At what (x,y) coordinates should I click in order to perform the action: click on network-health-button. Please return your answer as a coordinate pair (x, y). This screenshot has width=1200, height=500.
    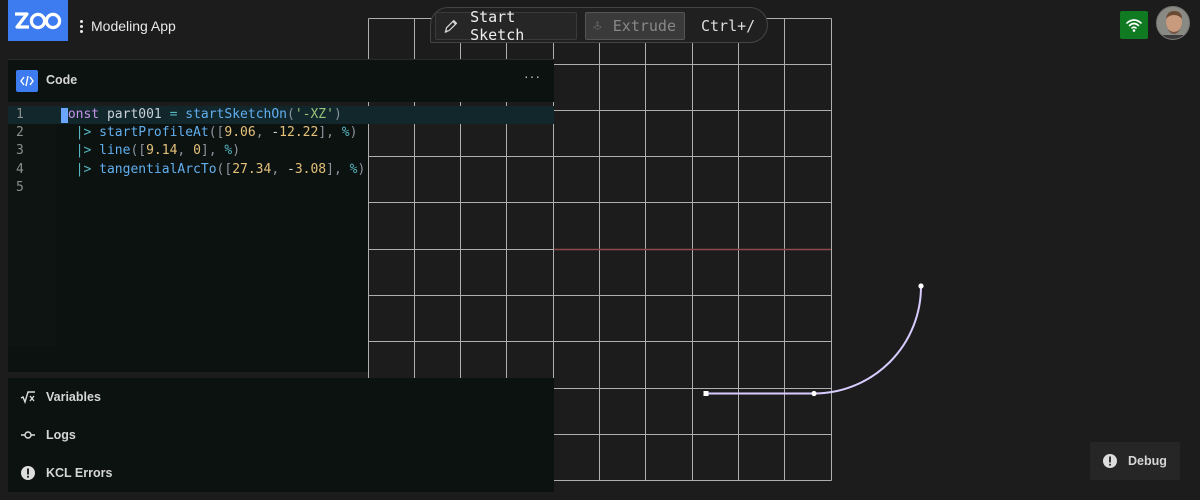
    Looking at the image, I should click on (1134, 25).